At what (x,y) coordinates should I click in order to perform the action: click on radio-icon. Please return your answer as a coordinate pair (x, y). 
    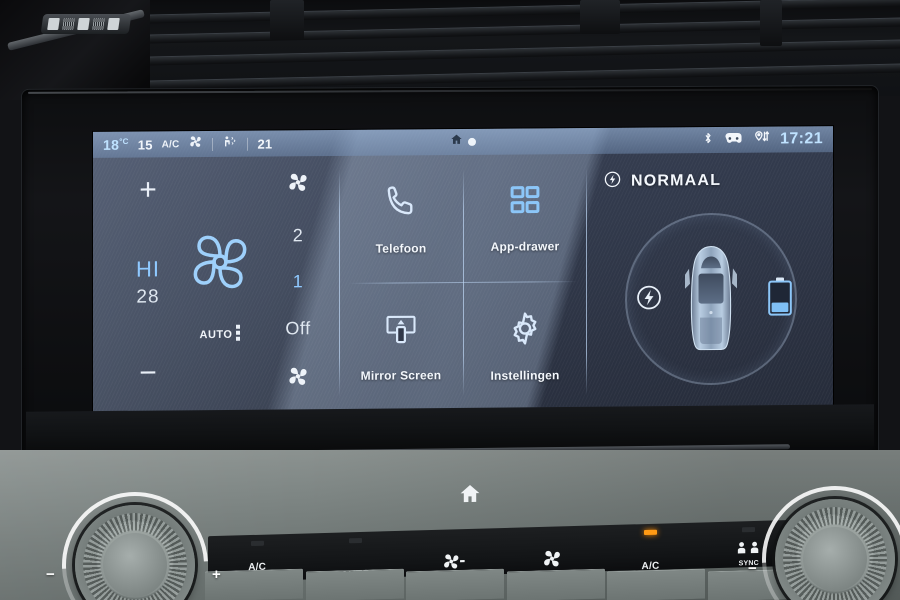
    Looking at the image, I should click on (733, 140).